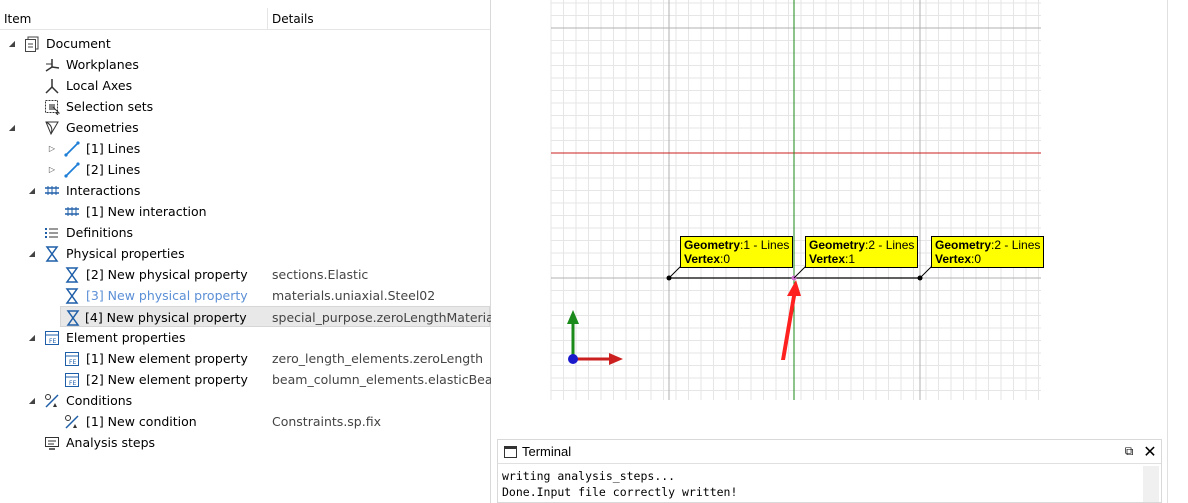  I want to click on terminal-icon, so click(510, 452).